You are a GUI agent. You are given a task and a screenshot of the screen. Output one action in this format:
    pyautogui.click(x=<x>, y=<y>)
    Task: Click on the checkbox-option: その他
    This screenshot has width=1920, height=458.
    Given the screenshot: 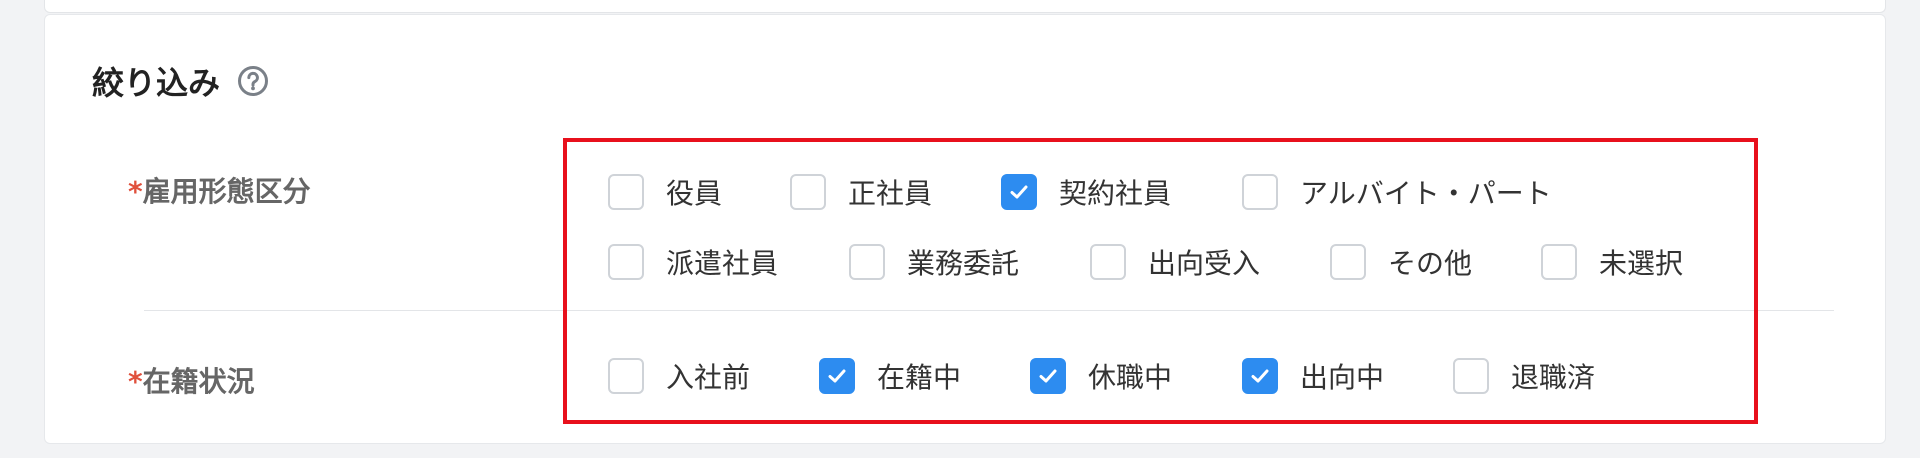 What is the action you would take?
    pyautogui.click(x=1401, y=262)
    